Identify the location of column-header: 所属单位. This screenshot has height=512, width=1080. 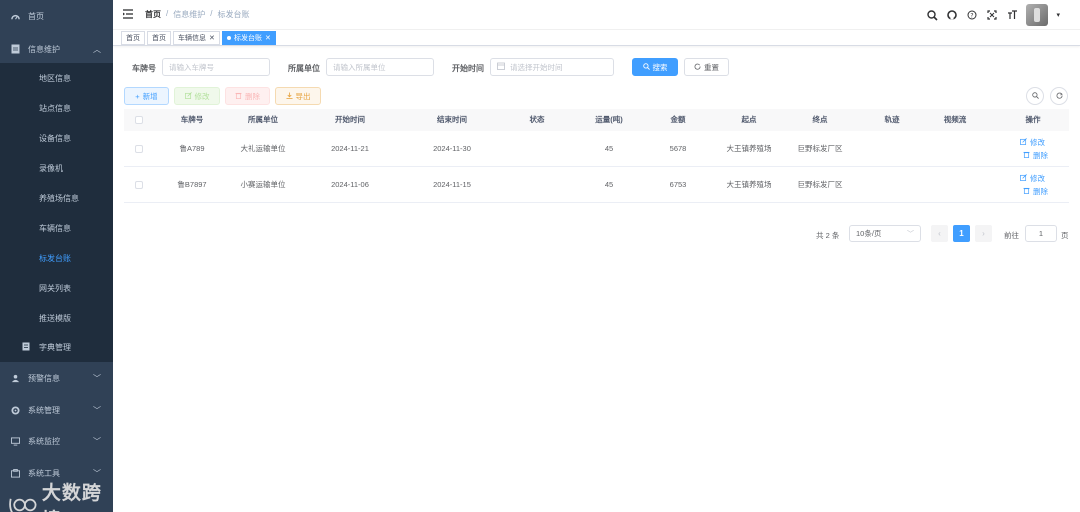
(263, 120).